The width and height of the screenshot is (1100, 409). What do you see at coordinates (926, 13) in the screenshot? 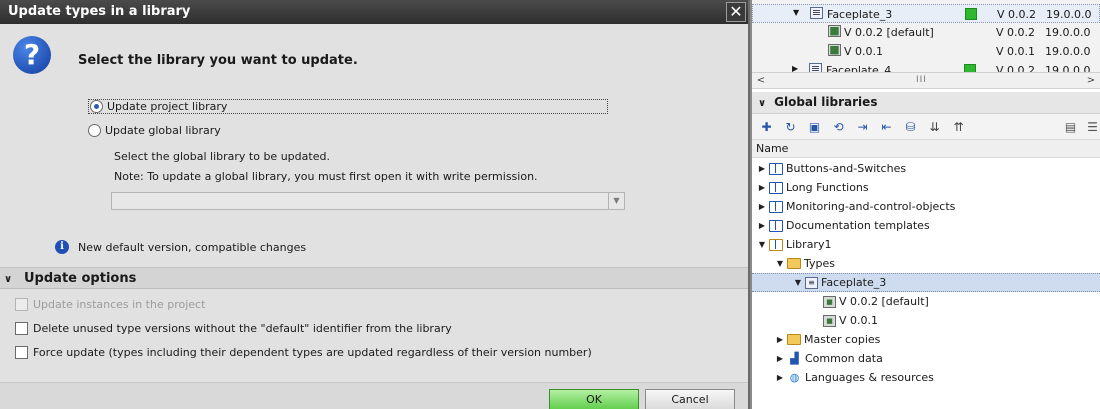
I see `tree-row-faceplate-3: ▼ ≡ Faceplate_3 V 0.0.2 19.0.0.0` at bounding box center [926, 13].